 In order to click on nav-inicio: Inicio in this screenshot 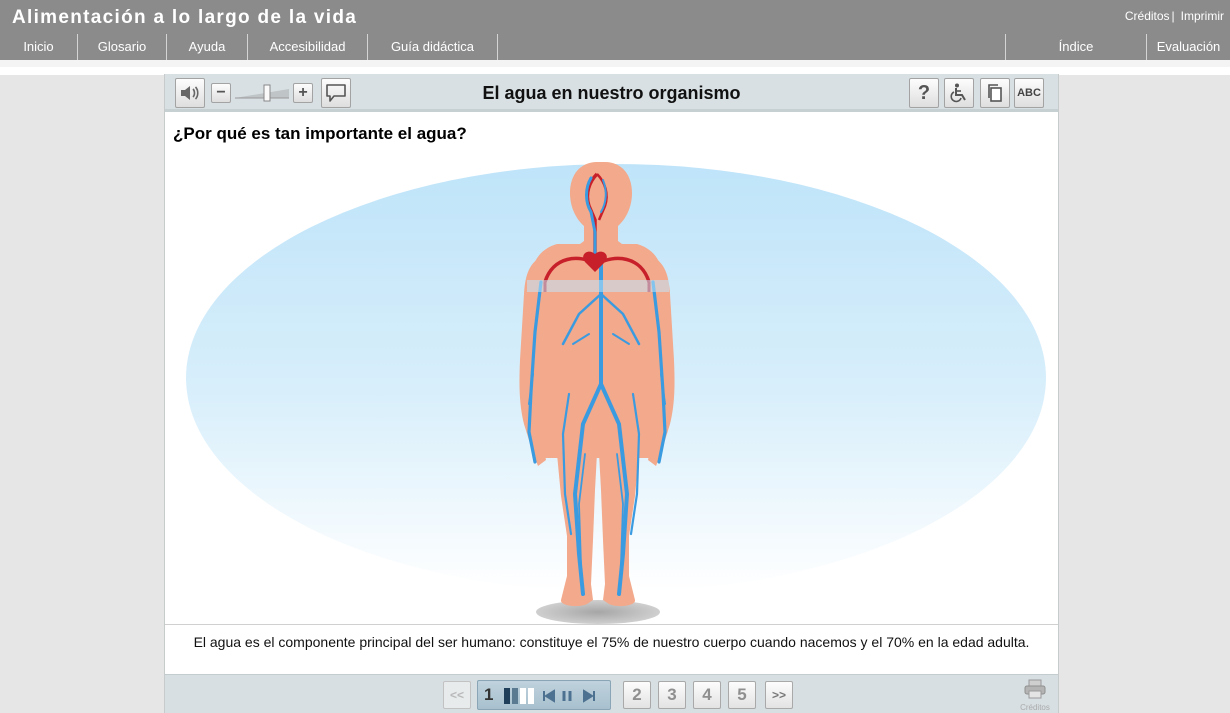, I will do `click(39, 47)`.